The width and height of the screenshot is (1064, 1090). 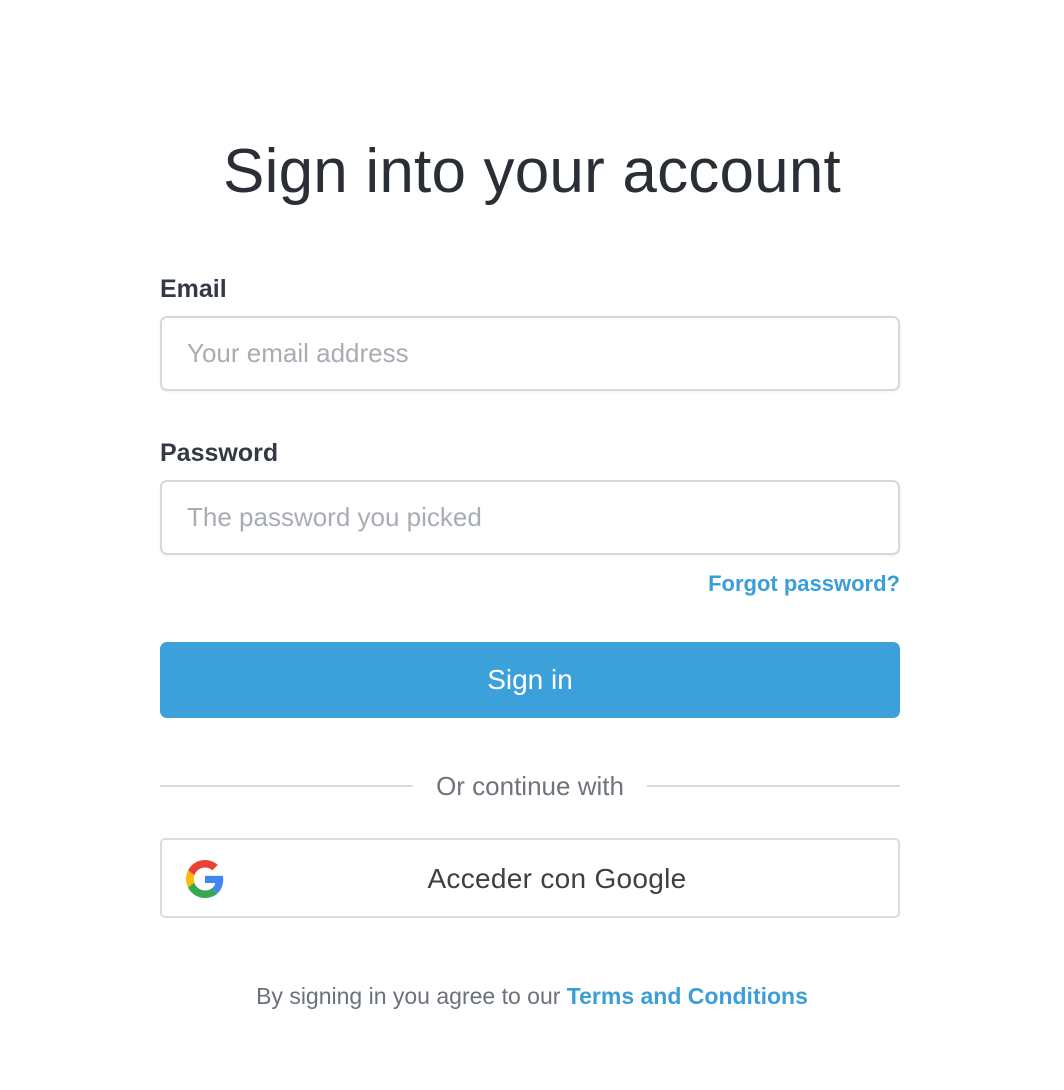 I want to click on email-label: Email, so click(x=193, y=289).